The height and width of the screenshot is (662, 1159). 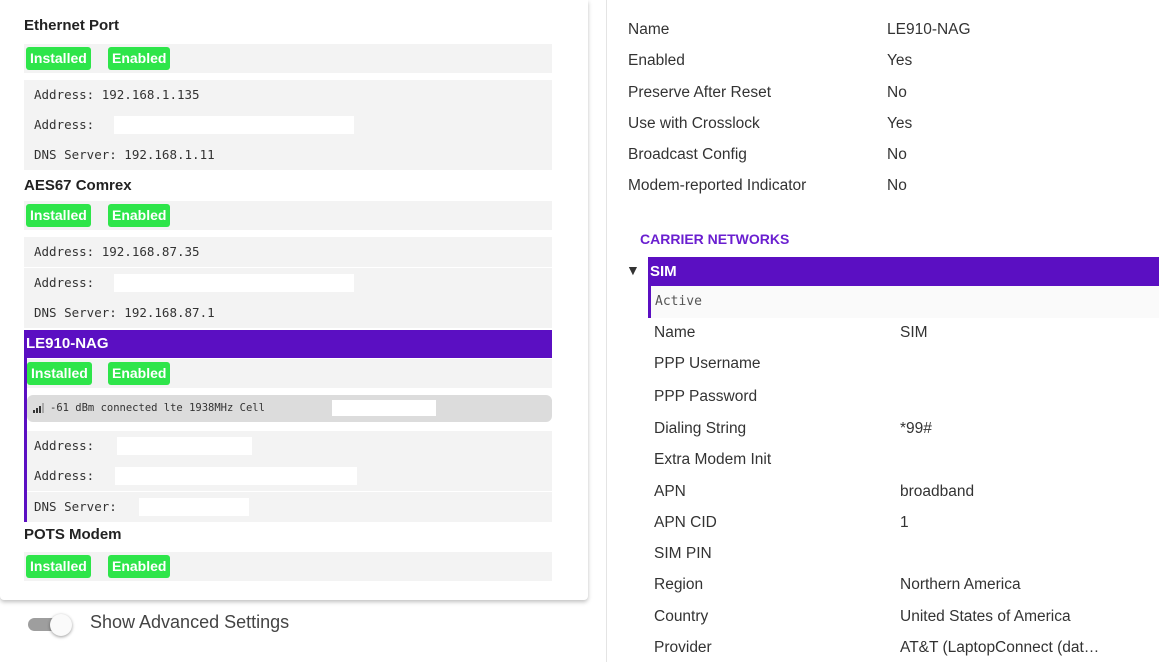 What do you see at coordinates (706, 396) in the screenshot?
I see `sim-field-key: PPP Password` at bounding box center [706, 396].